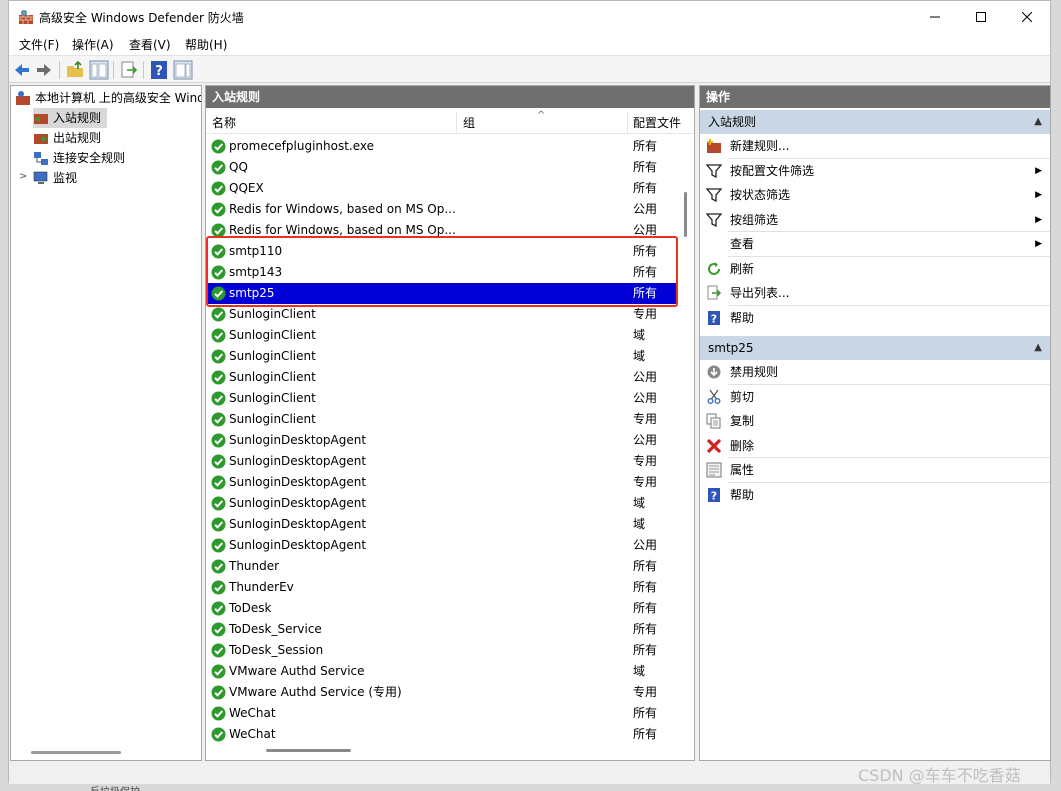 Image resolution: width=1061 pixels, height=791 pixels. Describe the element at coordinates (875, 195) in the screenshot. I see `action-item: 按状态筛选 ▶` at that location.